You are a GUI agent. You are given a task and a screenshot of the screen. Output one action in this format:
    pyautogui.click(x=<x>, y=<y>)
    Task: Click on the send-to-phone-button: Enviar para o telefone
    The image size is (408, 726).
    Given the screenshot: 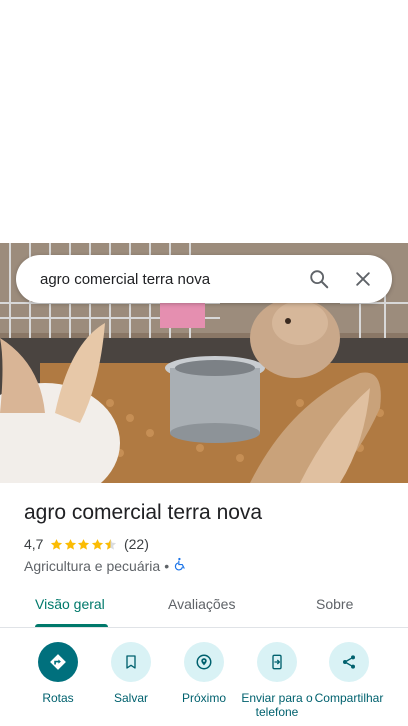 What is the action you would take?
    pyautogui.click(x=277, y=680)
    